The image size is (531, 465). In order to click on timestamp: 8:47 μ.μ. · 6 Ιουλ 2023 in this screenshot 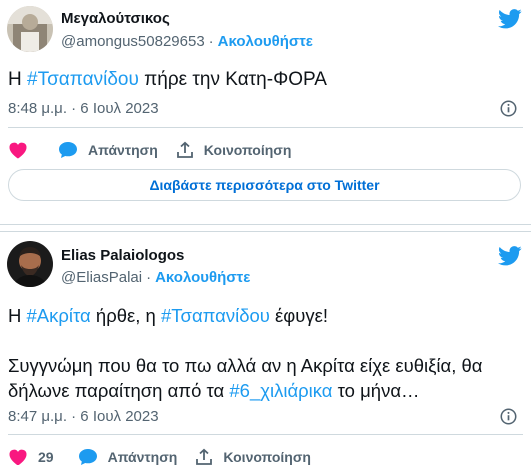, I will do `click(83, 416)`.